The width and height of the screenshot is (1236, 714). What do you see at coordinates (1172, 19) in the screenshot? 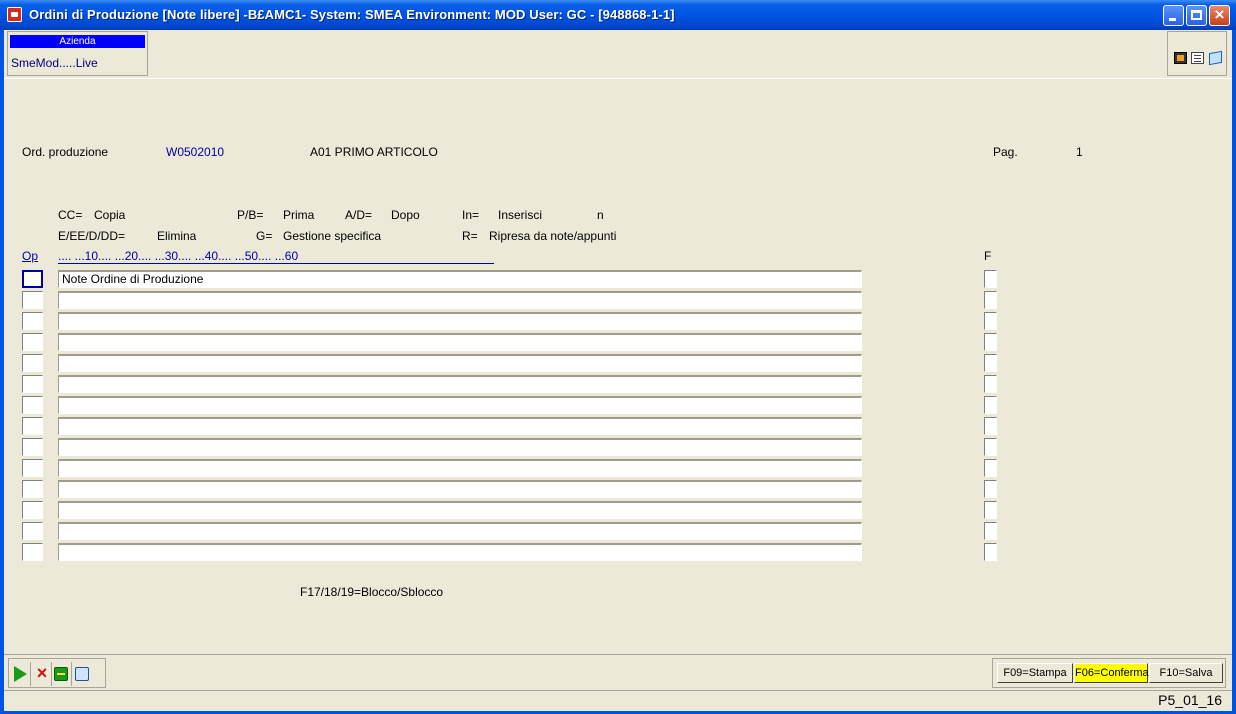
I see `minimize-icon` at bounding box center [1172, 19].